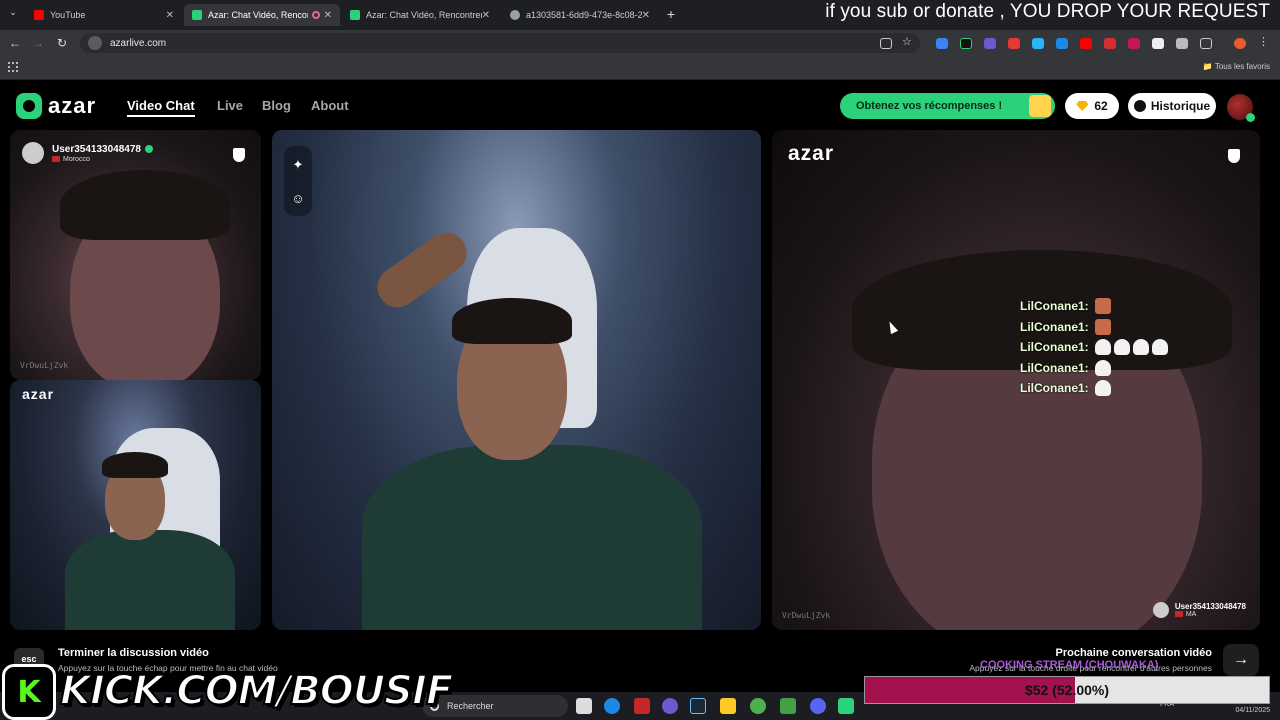 Image resolution: width=1280 pixels, height=720 pixels. Describe the element at coordinates (580, 15) in the screenshot. I see `tab-uuid: a1303581-6dd9-473e-8c08-2d ✕` at that location.